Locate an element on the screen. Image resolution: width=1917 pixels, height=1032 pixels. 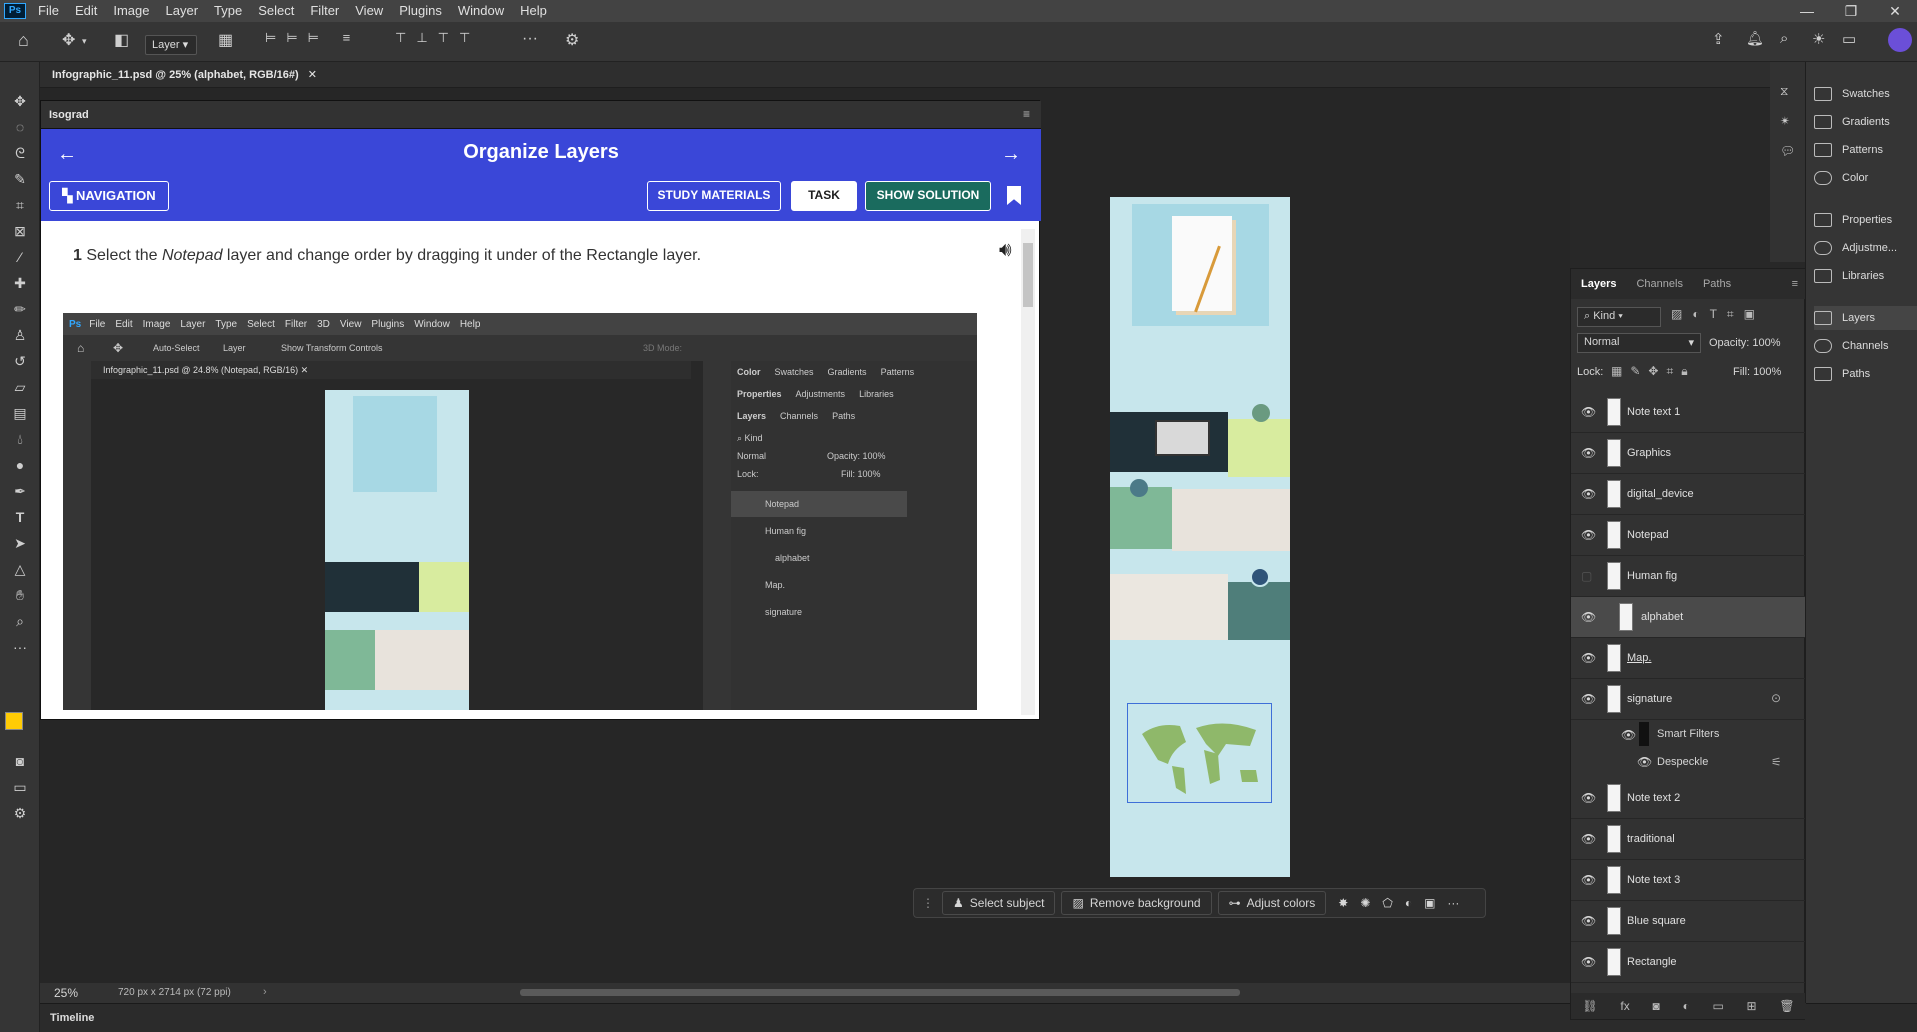
transform-controls-icon: ▦ is located at coordinates (225, 40).